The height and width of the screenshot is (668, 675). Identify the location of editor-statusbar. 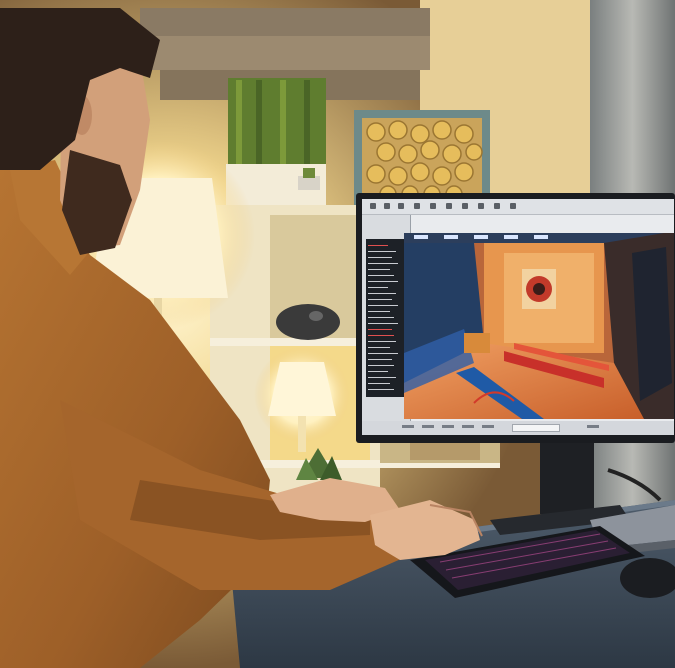
(518, 428).